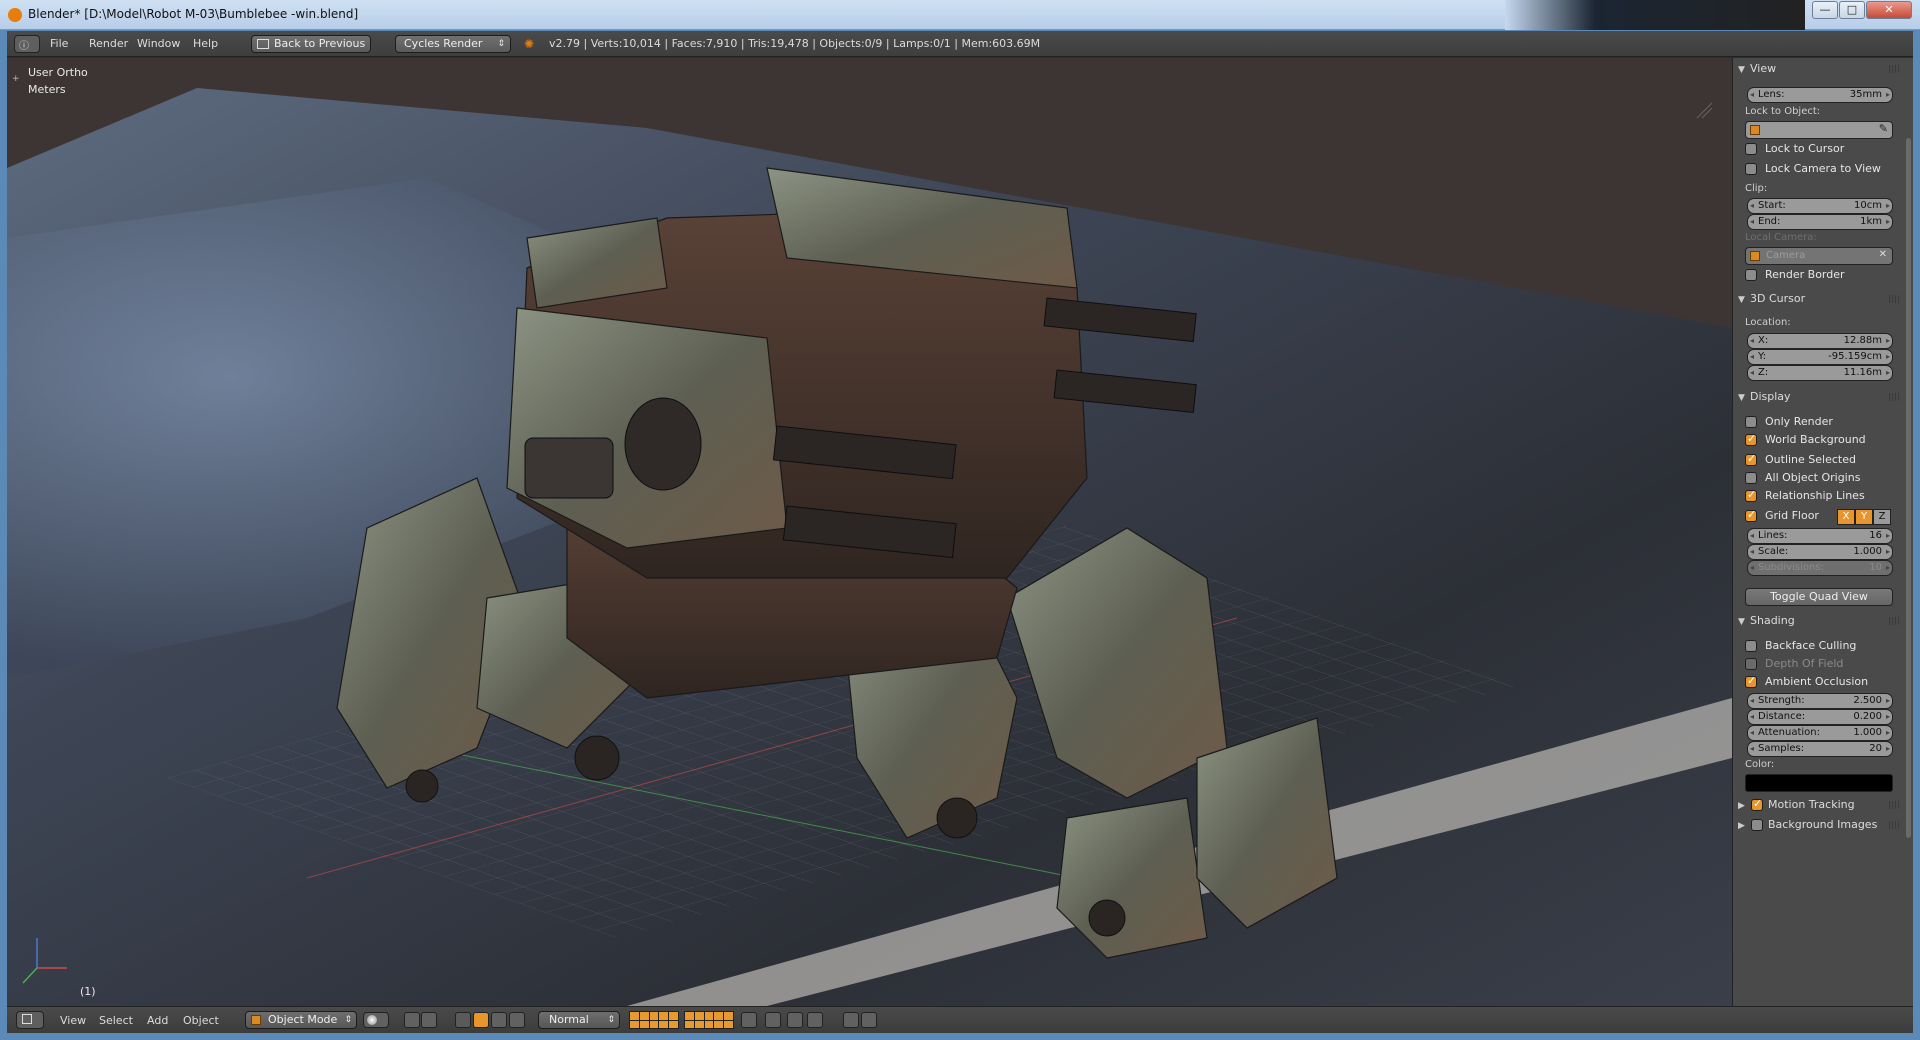 This screenshot has width=1920, height=1040. What do you see at coordinates (1751, 515) in the screenshot?
I see `grid-floor-checkbox` at bounding box center [1751, 515].